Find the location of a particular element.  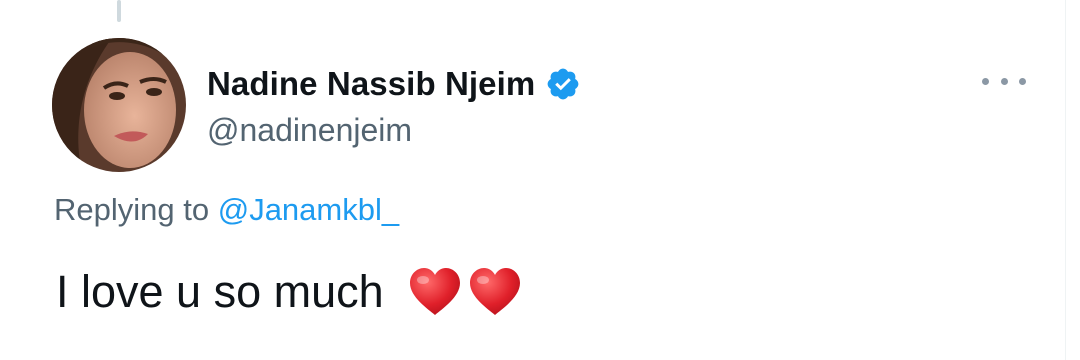

tweet-text: I love u so much is located at coordinates (289, 292).